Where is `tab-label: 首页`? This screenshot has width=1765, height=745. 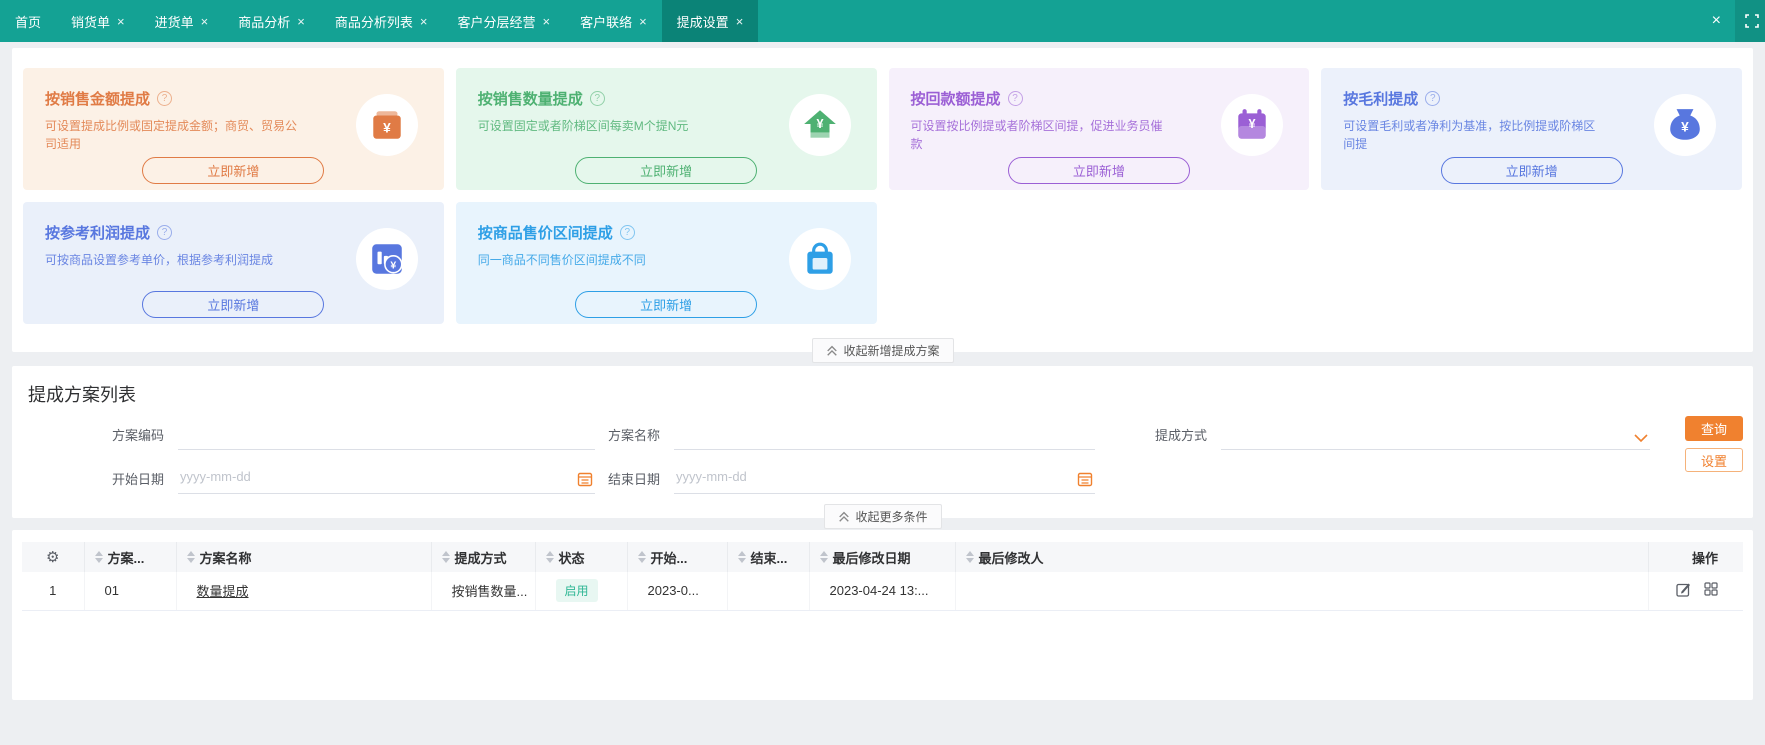
tab-label: 首页 is located at coordinates (28, 22).